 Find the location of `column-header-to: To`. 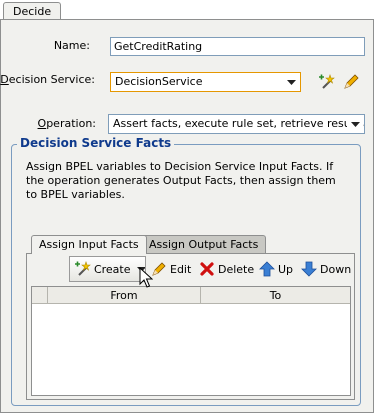

column-header-to: To is located at coordinates (275, 295).